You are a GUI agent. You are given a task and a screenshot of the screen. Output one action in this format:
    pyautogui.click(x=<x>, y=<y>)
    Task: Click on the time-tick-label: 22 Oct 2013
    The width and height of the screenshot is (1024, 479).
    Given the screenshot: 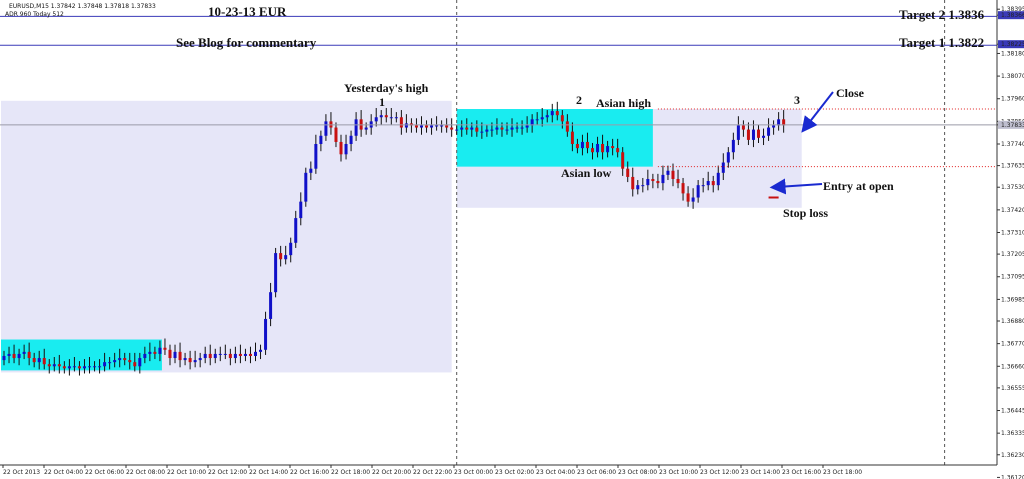 What is the action you would take?
    pyautogui.click(x=21, y=472)
    